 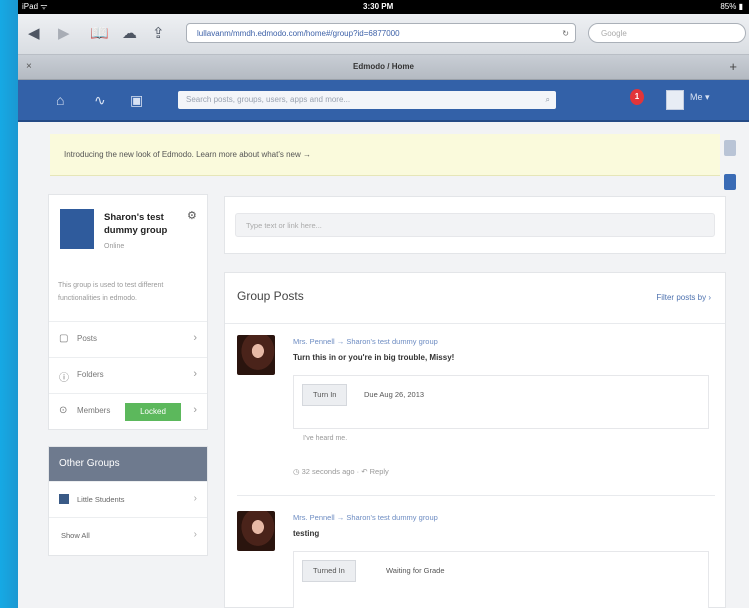 I want to click on group-row-label: Posts, so click(x=87, y=338).